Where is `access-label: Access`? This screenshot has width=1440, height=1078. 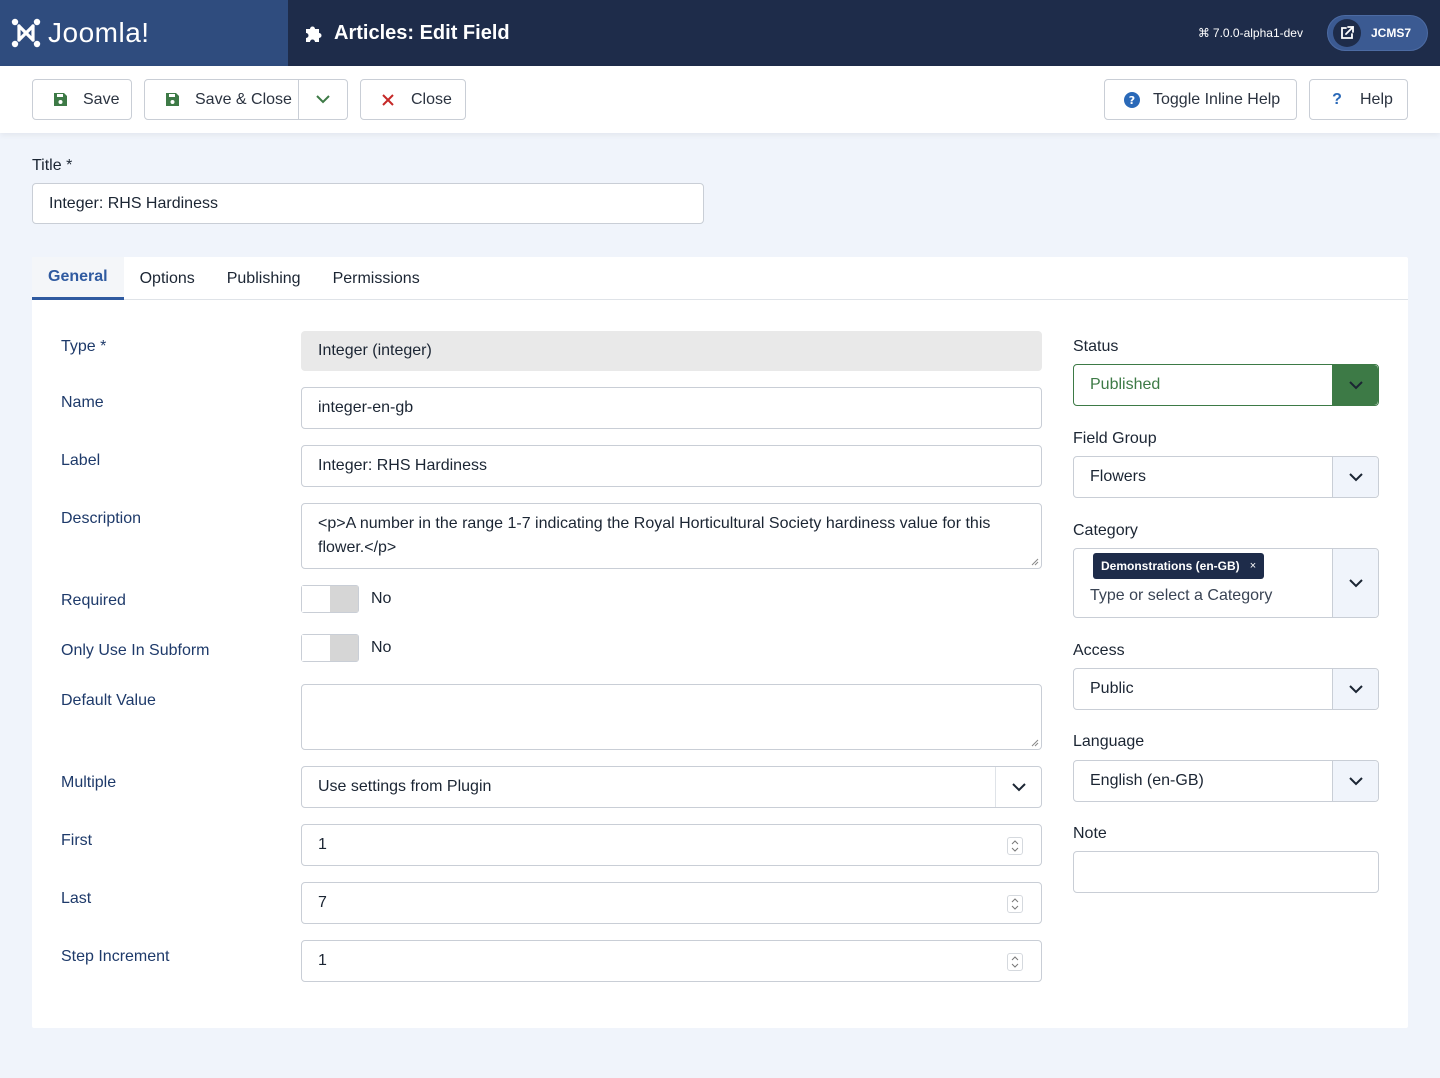
access-label: Access is located at coordinates (1099, 650).